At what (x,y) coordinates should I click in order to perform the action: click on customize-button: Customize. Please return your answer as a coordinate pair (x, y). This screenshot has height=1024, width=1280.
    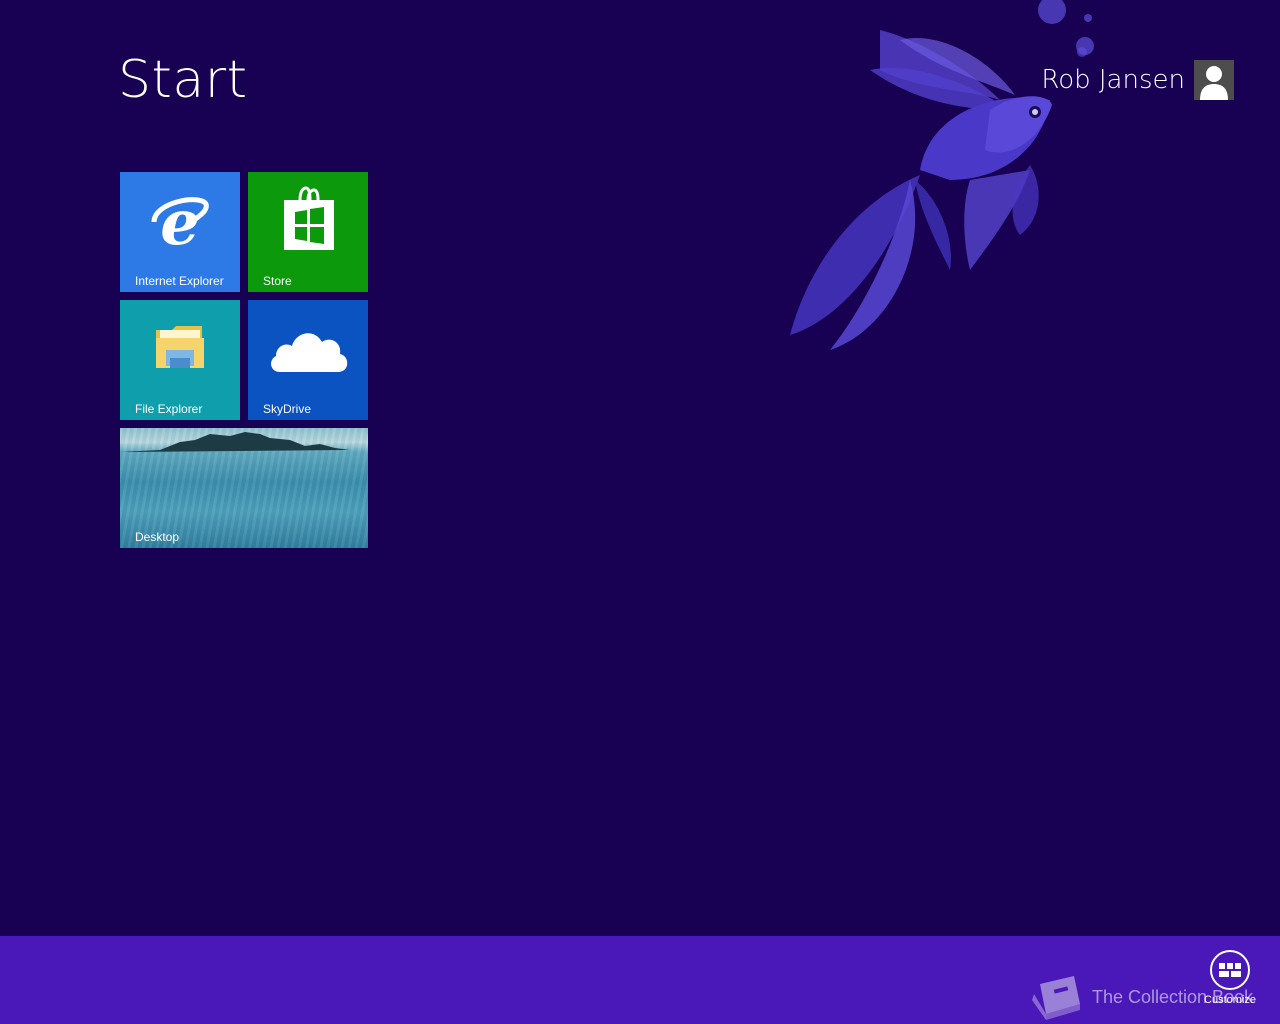
    Looking at the image, I should click on (1230, 978).